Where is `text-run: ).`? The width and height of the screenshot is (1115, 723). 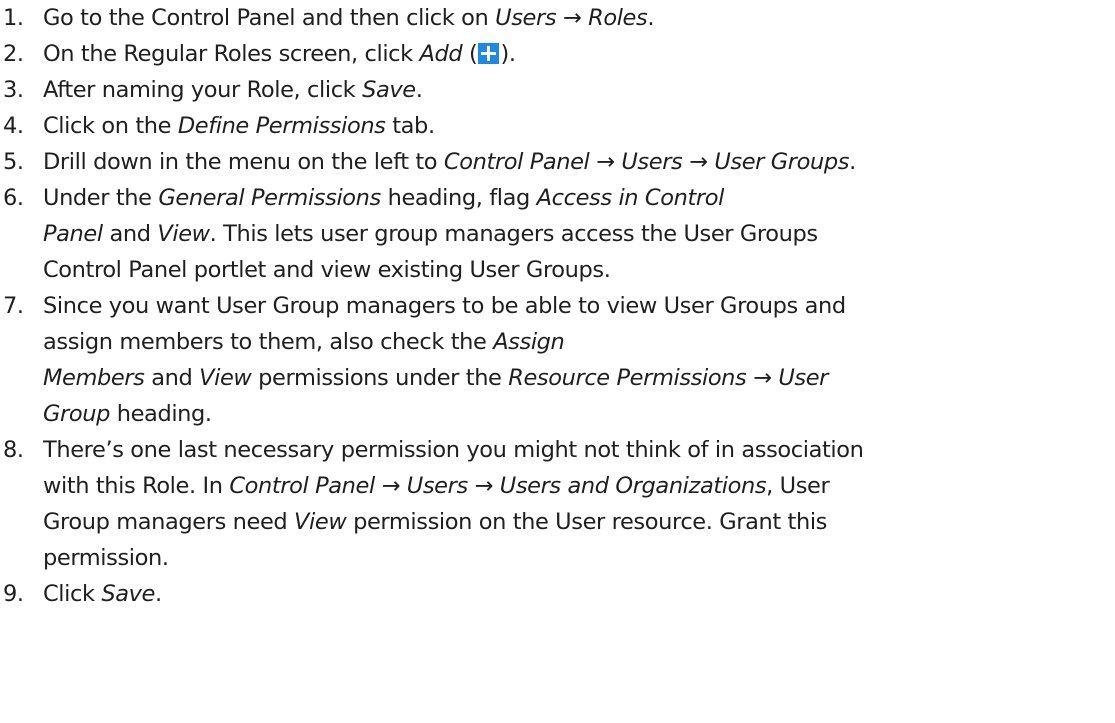 text-run: ). is located at coordinates (508, 54).